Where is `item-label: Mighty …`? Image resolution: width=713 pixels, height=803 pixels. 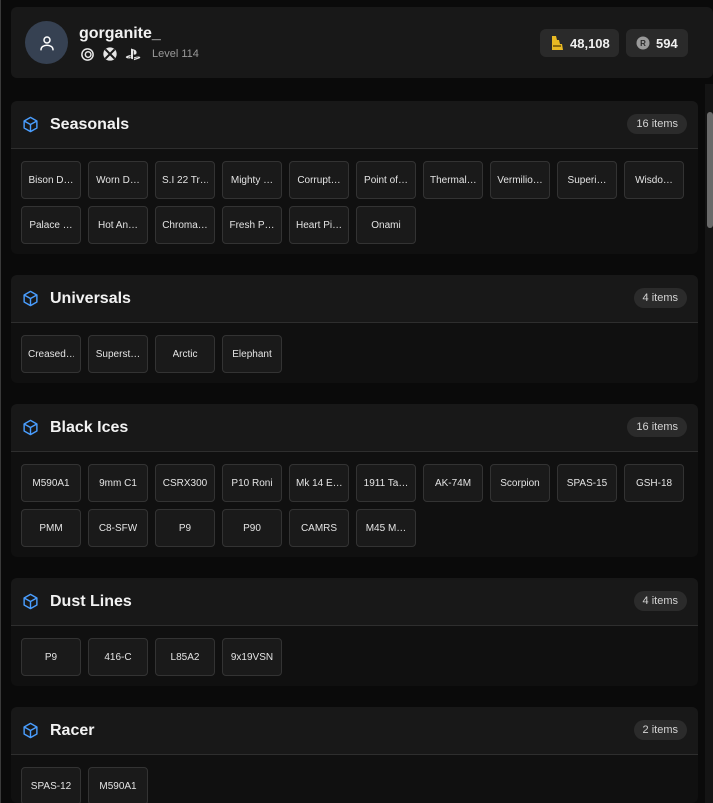 item-label: Mighty … is located at coordinates (252, 180).